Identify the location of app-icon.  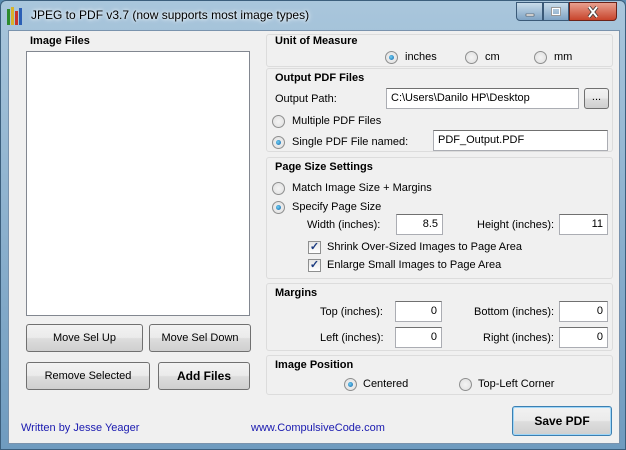
(16, 16).